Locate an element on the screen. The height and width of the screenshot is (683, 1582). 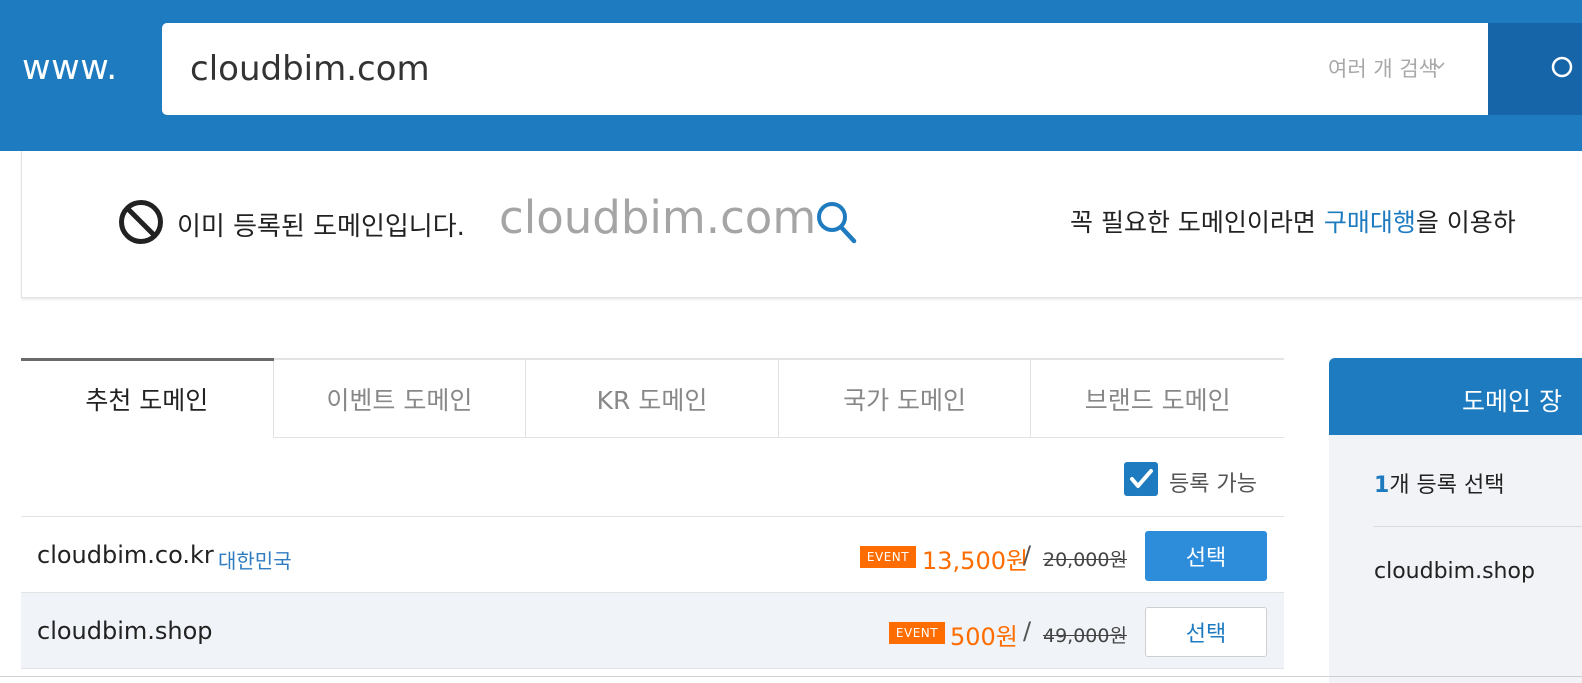
chevron-down-icon is located at coordinates (1439, 66).